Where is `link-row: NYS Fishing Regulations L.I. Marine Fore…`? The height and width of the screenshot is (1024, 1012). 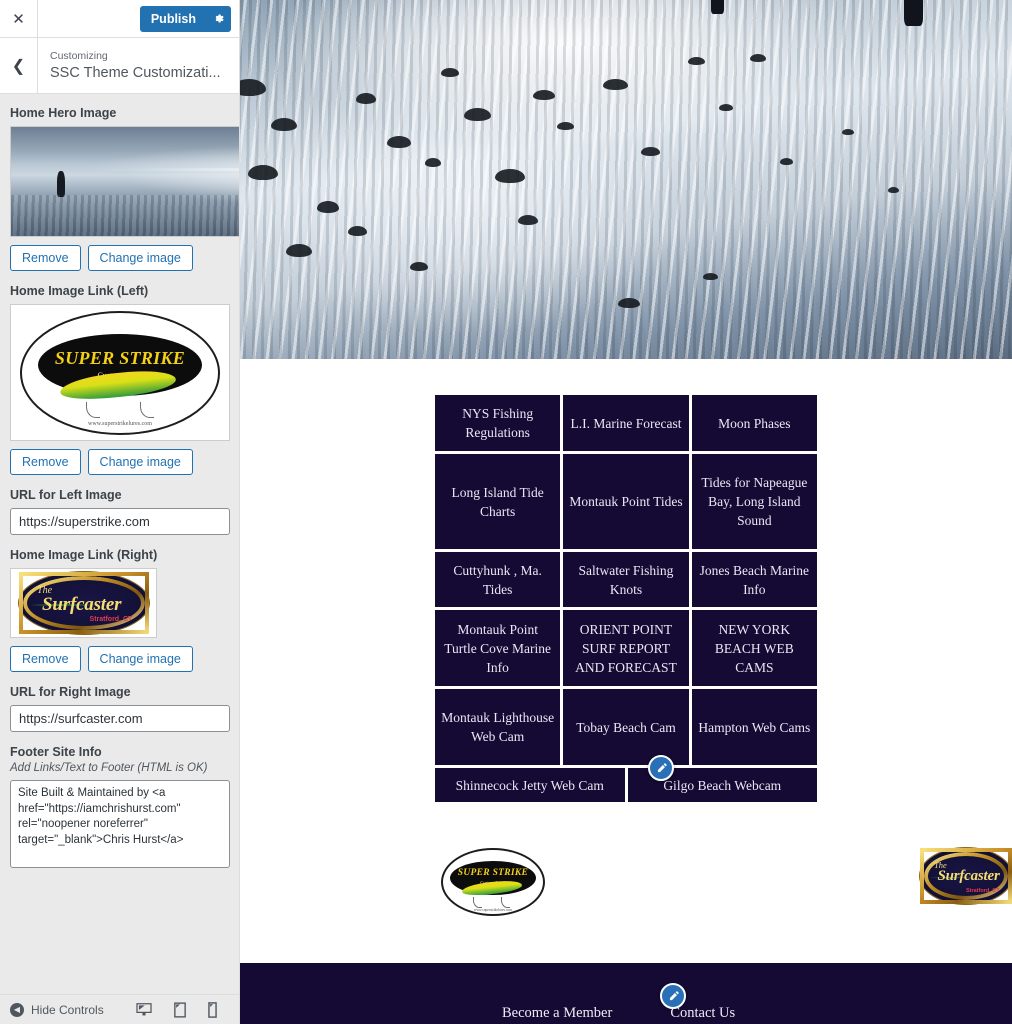 link-row: NYS Fishing Regulations L.I. Marine Fore… is located at coordinates (626, 423).